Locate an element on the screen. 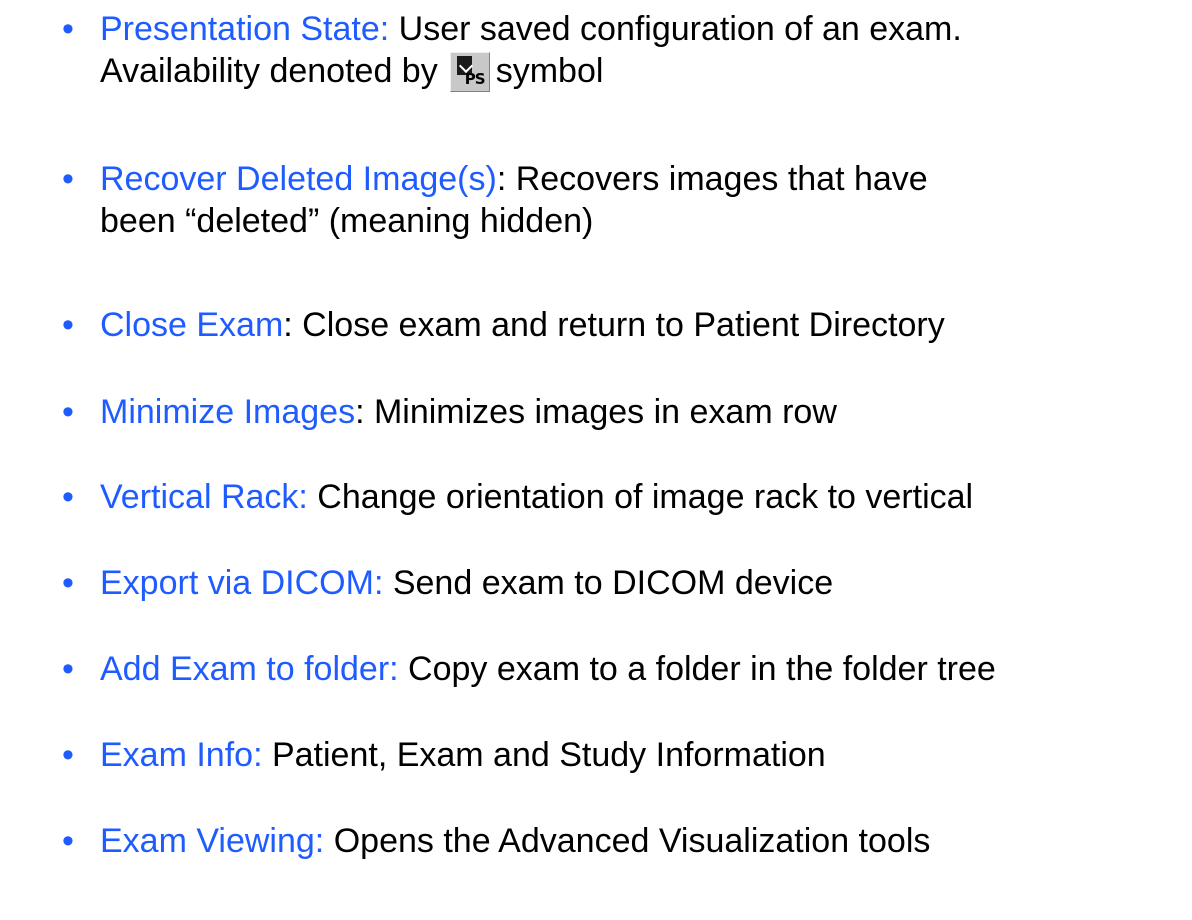 Image resolution: width=1192 pixels, height=920 pixels. term-minimize-images: Minimize Images is located at coordinates (228, 412).